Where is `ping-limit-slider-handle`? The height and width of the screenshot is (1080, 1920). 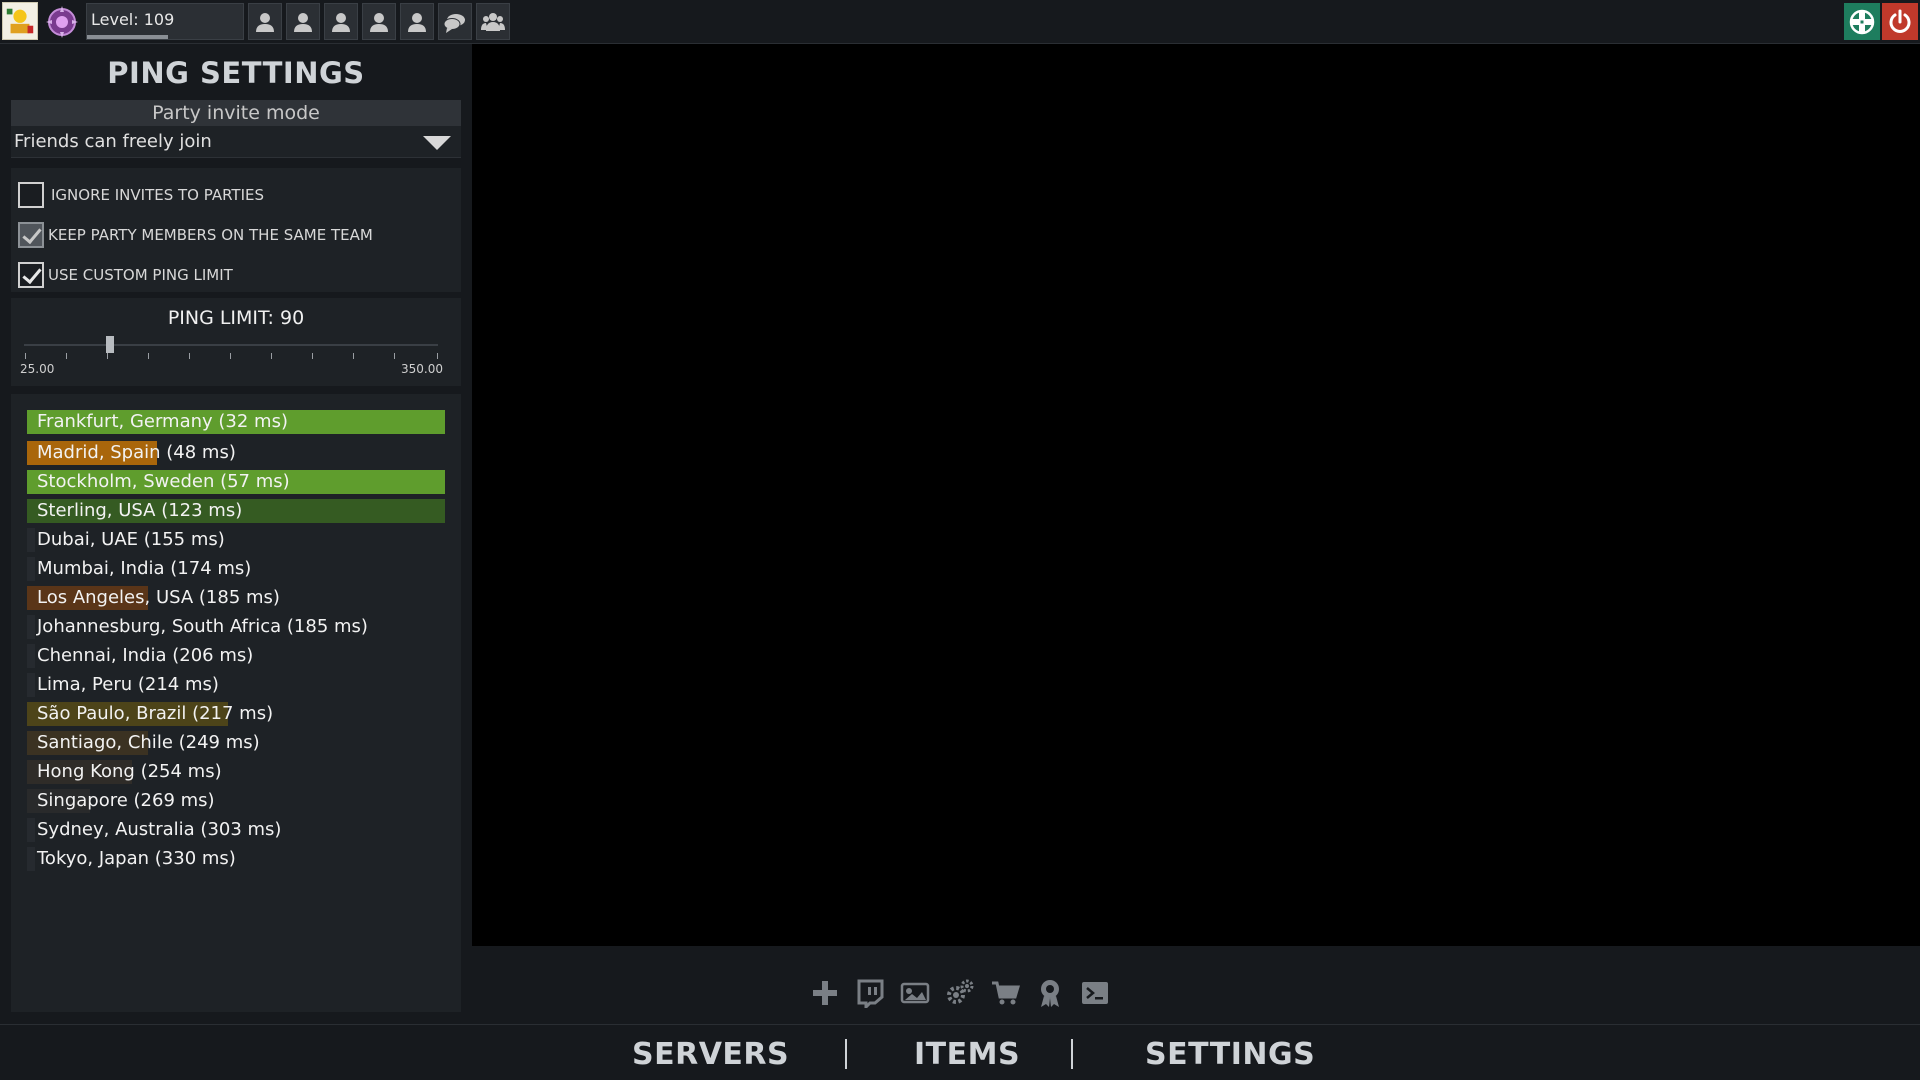
ping-limit-slider-handle is located at coordinates (109, 344).